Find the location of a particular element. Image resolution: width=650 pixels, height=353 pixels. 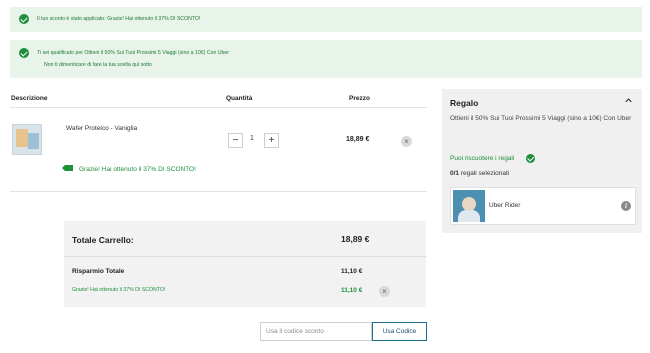

discount-line-label: Grazie! Hai ottenuto il 37% DI SCONTO! is located at coordinates (119, 290).